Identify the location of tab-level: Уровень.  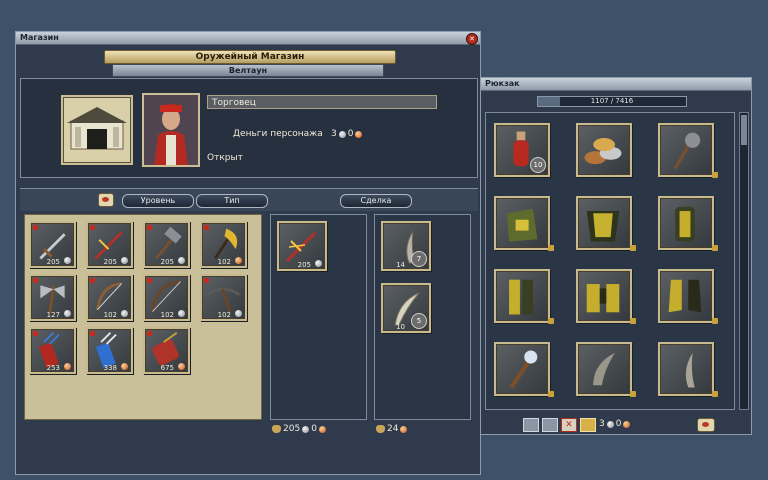
(158, 201).